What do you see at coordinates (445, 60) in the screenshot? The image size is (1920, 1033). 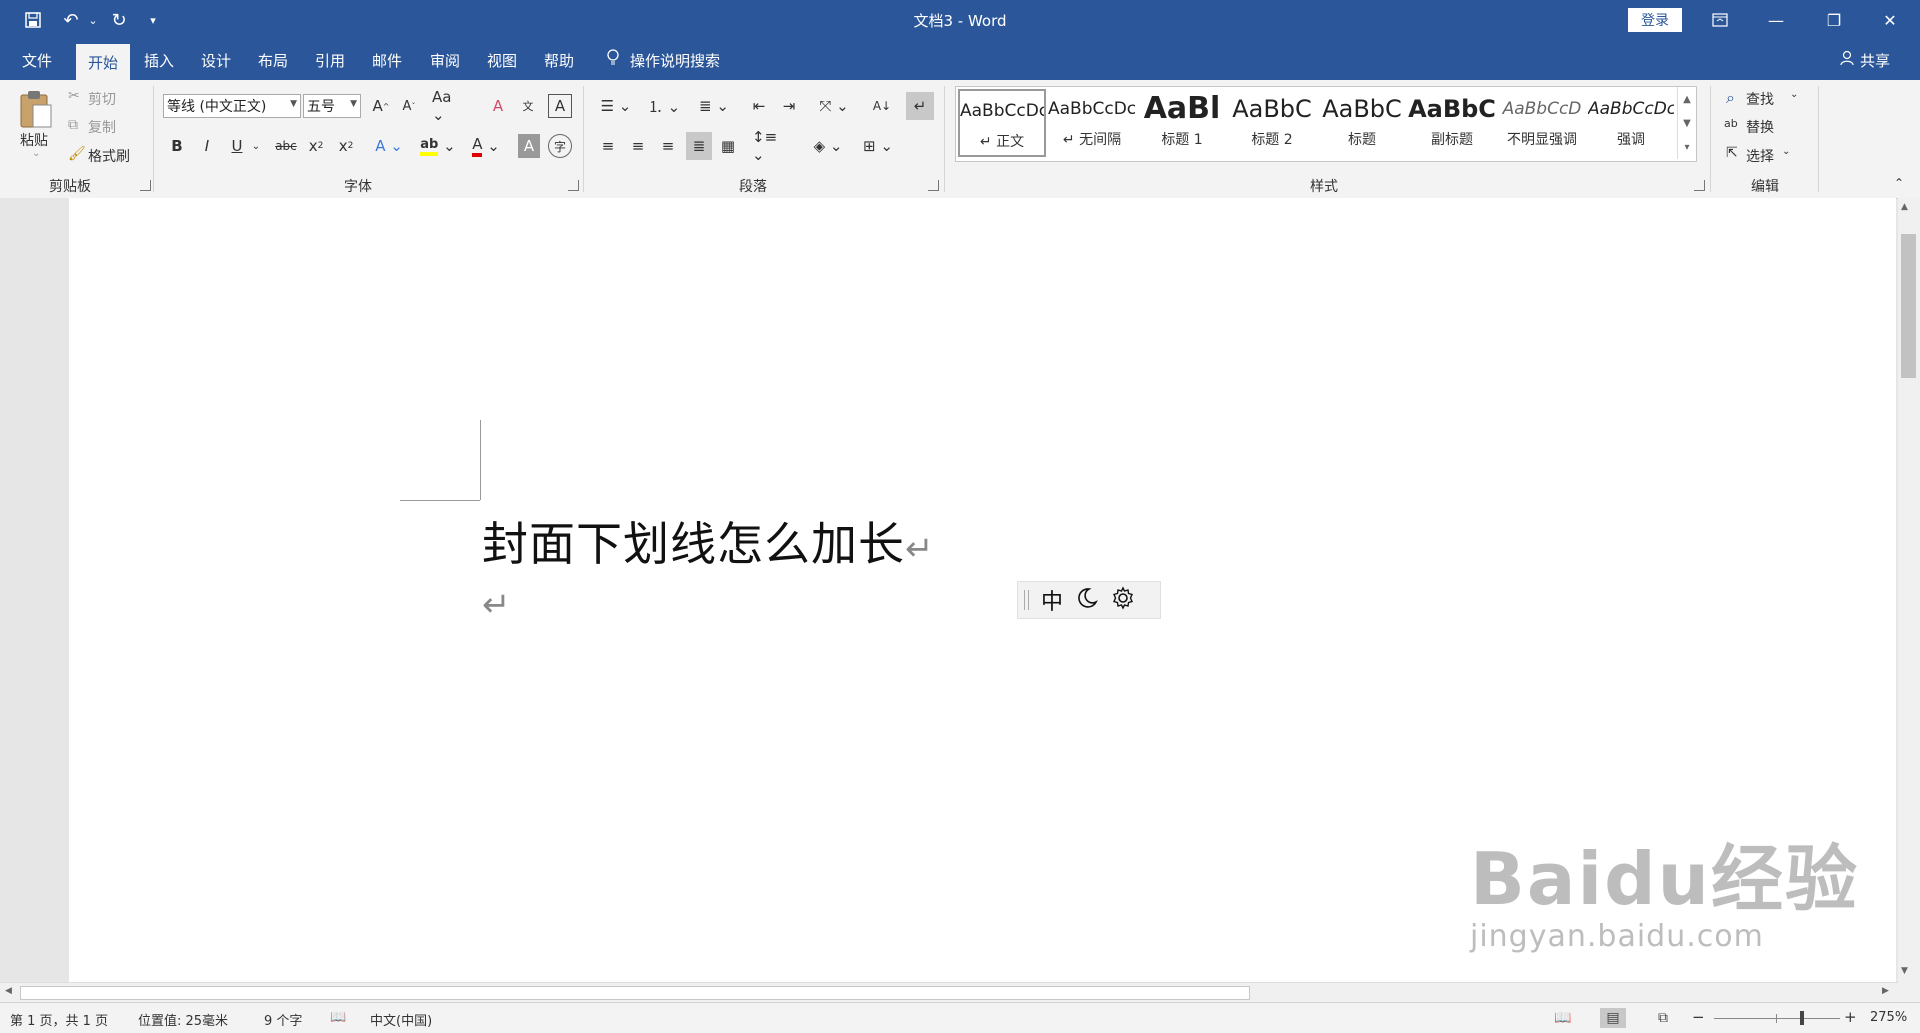 I see `tab-review: 审阅` at bounding box center [445, 60].